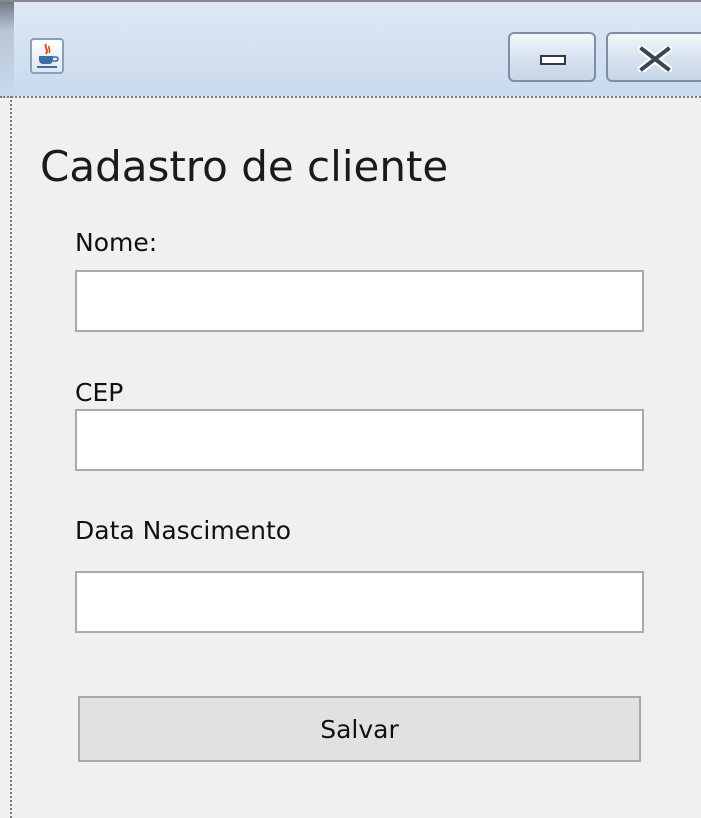 The height and width of the screenshot is (818, 701). What do you see at coordinates (553, 60) in the screenshot?
I see `minimize-icon` at bounding box center [553, 60].